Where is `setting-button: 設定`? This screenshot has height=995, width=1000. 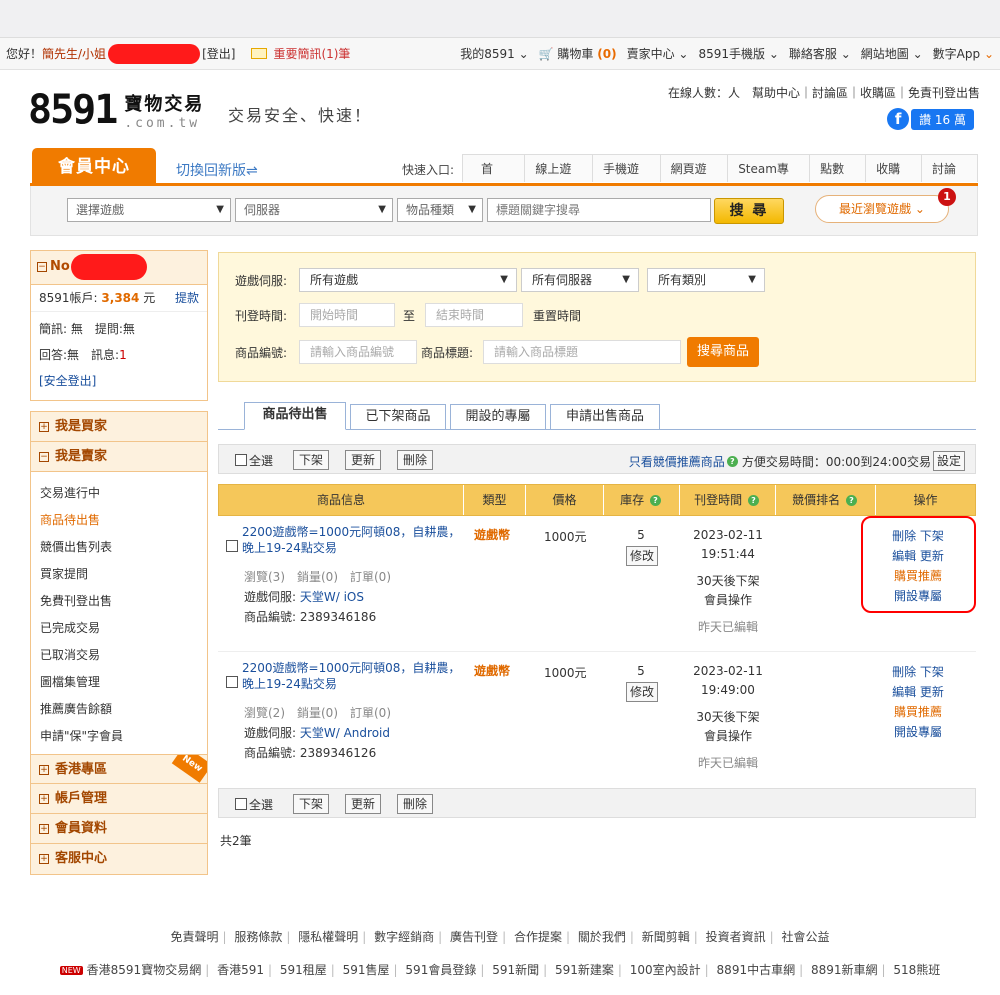
setting-button: 設定 is located at coordinates (948, 461).